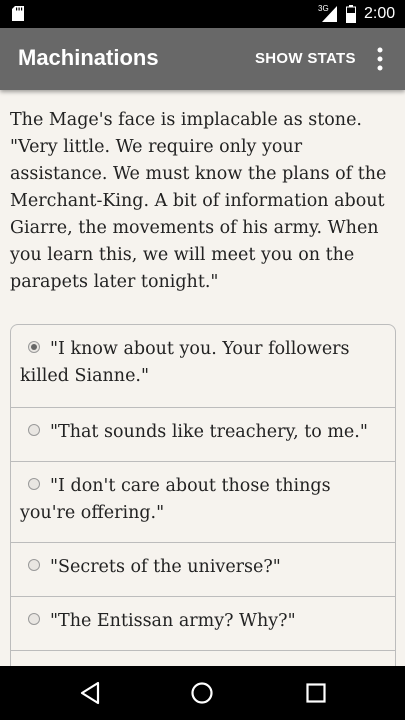 This screenshot has height=720, width=405. Describe the element at coordinates (173, 621) in the screenshot. I see `choice-label: "The Entissan army? Why?"` at that location.